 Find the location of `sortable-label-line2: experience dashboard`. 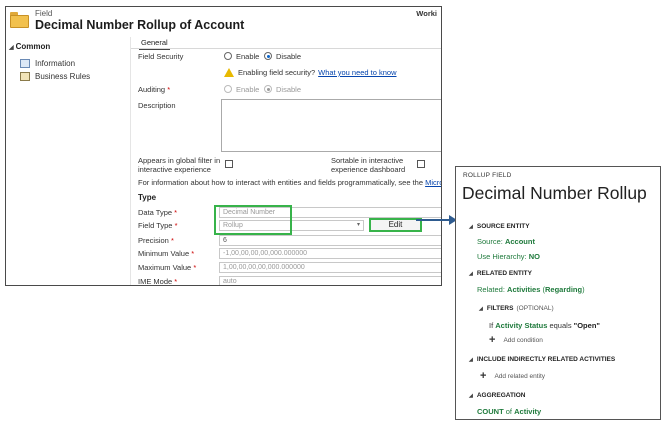

sortable-label-line2: experience dashboard is located at coordinates (368, 169).